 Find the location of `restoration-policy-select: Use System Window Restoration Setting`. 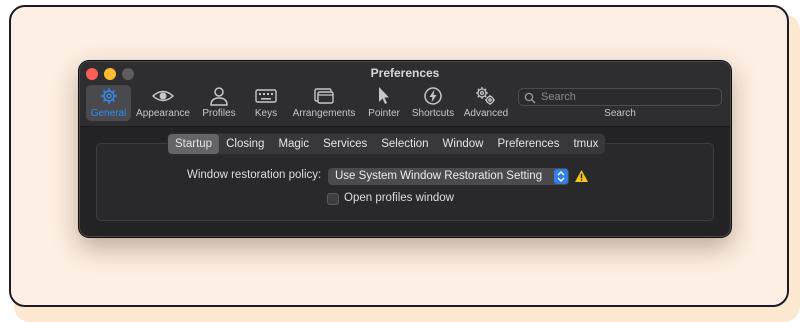

restoration-policy-select: Use System Window Restoration Setting is located at coordinates (448, 176).